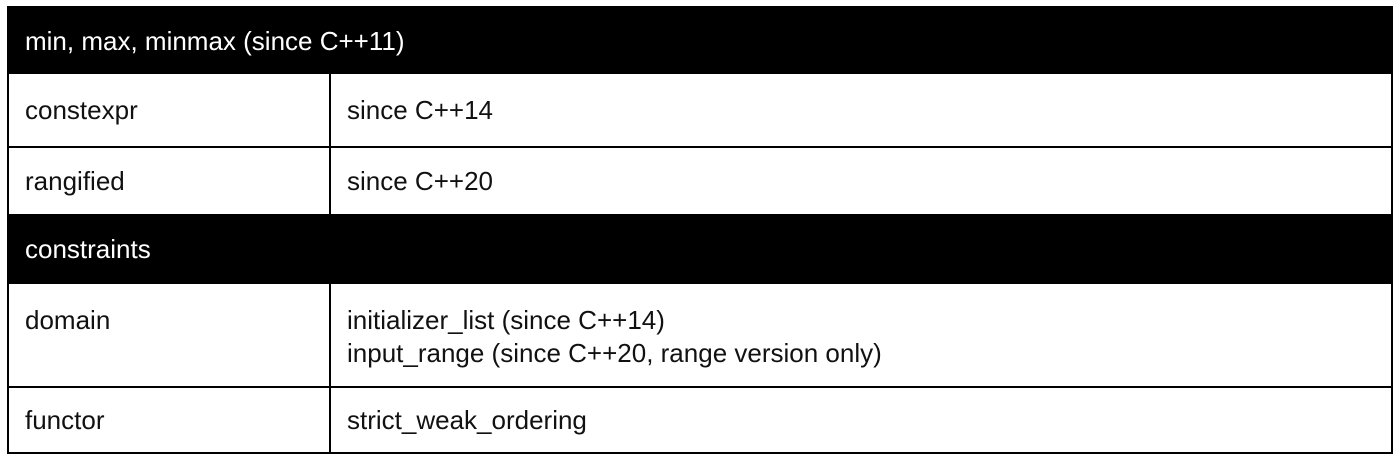 The height and width of the screenshot is (464, 1400). I want to click on table-row-rangified: rangified since C++20, so click(700, 180).